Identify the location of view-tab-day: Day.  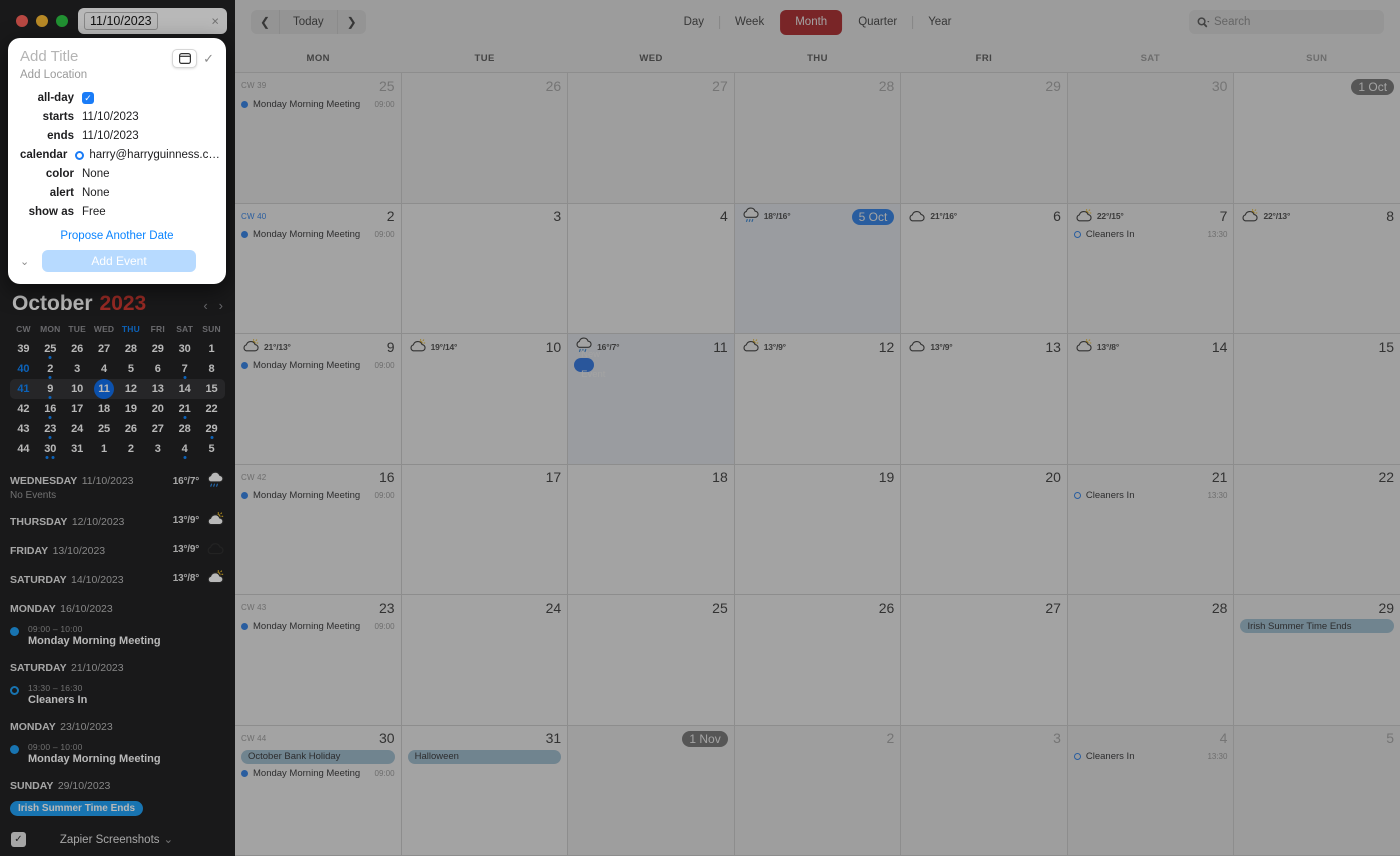
(694, 22).